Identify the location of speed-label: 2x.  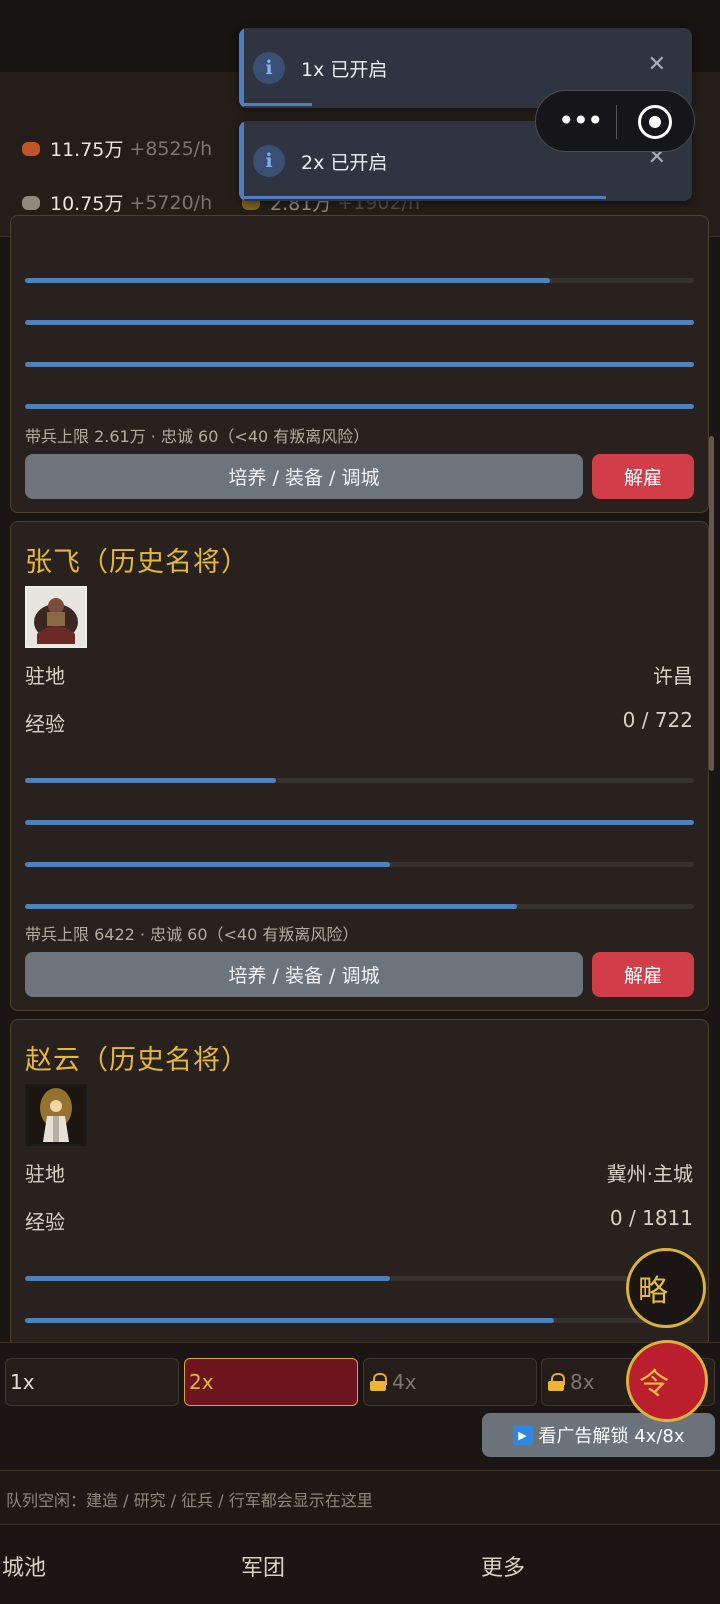
(201, 1382).